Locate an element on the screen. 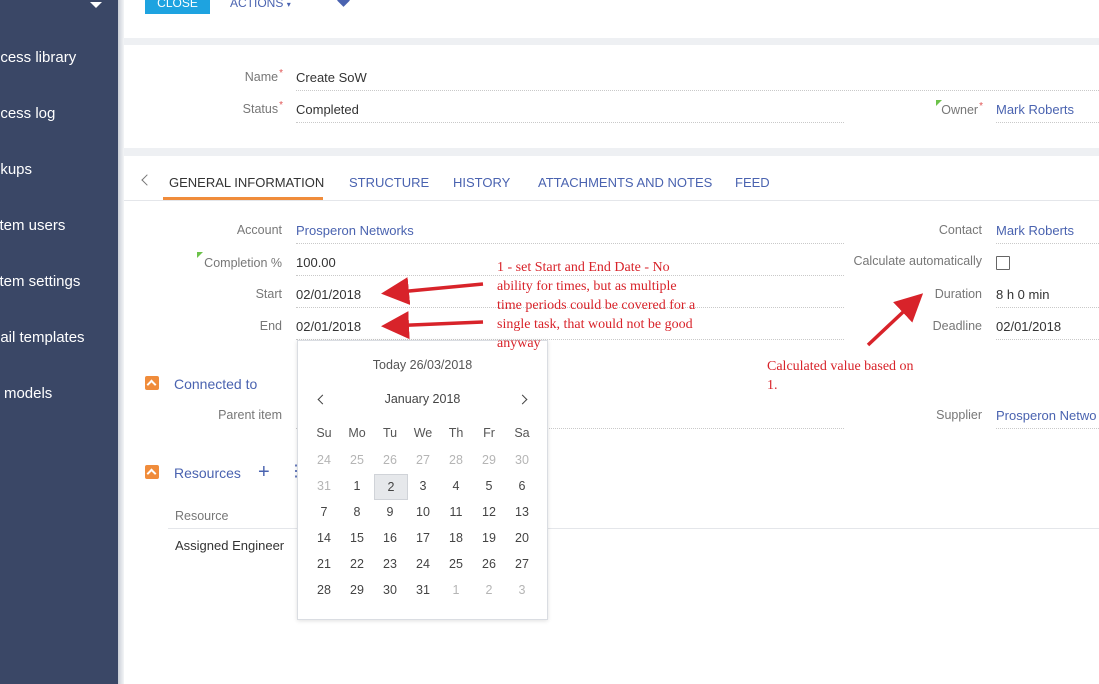  annotation-arrows is located at coordinates (652, 312).